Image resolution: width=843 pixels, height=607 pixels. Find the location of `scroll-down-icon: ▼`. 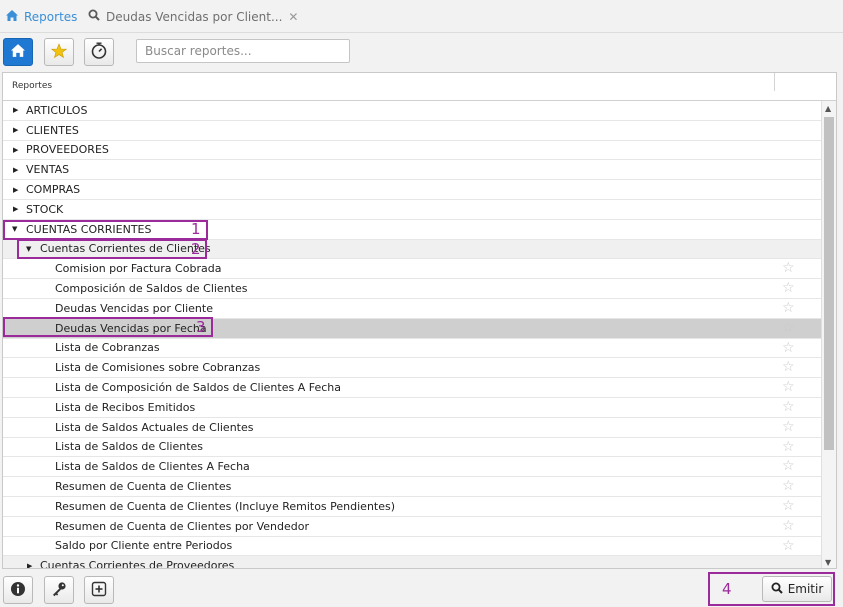

scroll-down-icon: ▼ is located at coordinates (828, 562).